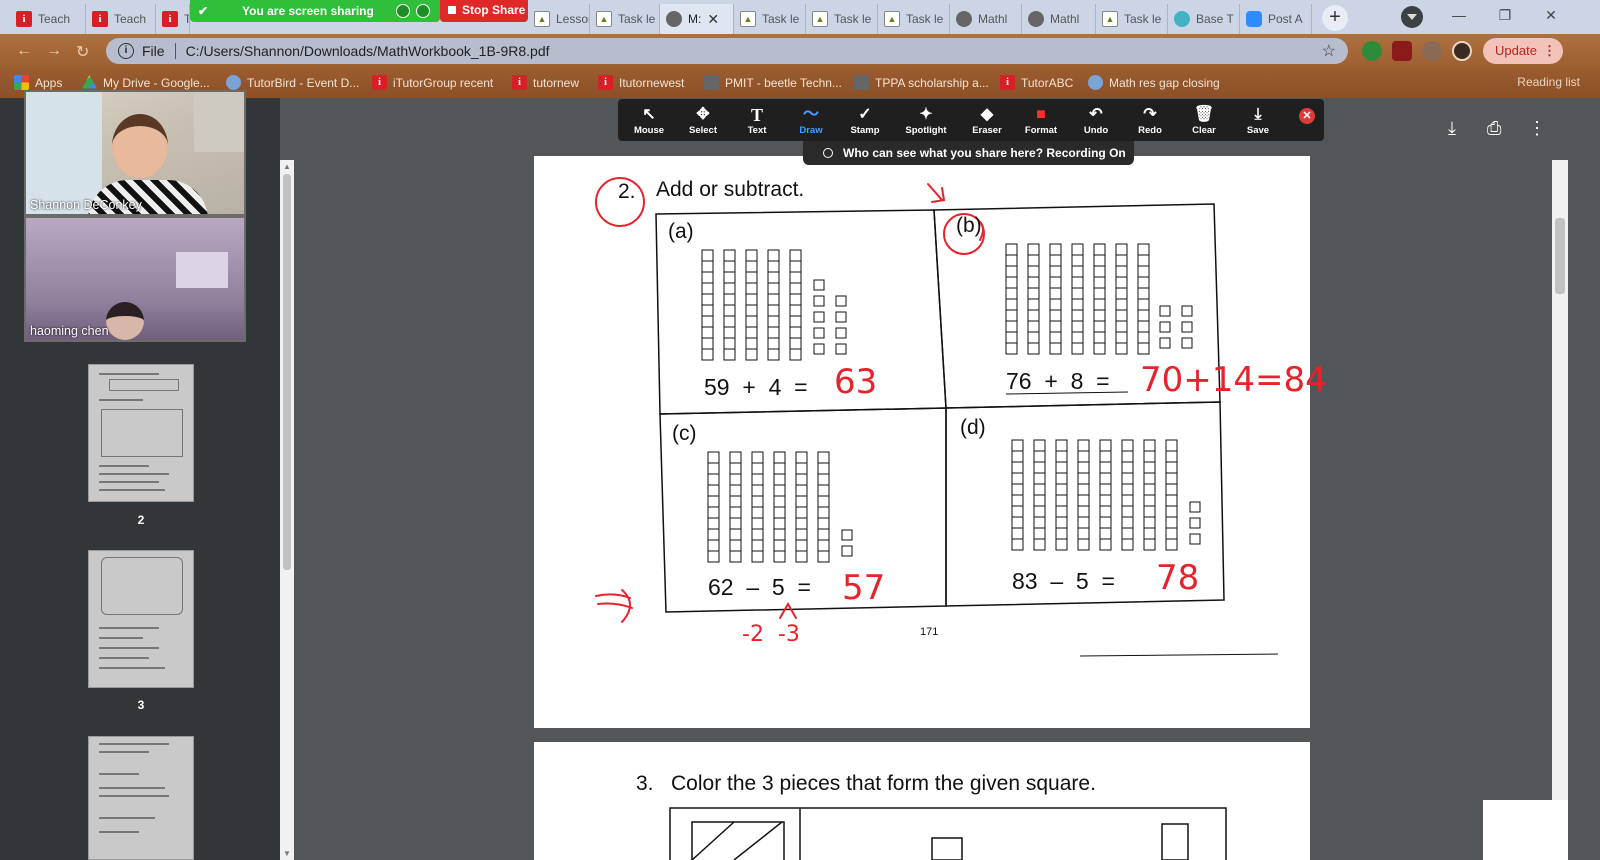 This screenshot has width=1600, height=860. Describe the element at coordinates (175, 51) in the screenshot. I see `divider` at that location.